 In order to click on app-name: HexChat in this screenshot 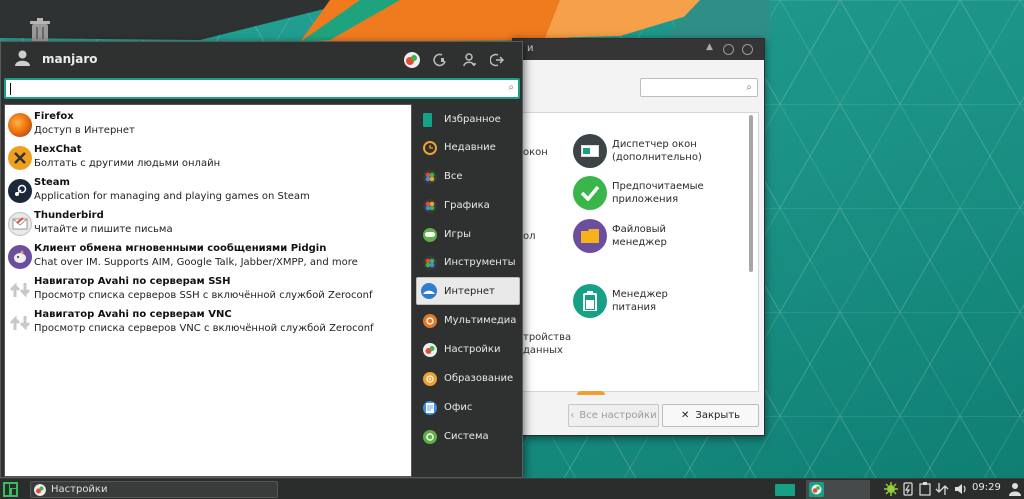, I will do `click(58, 149)`.